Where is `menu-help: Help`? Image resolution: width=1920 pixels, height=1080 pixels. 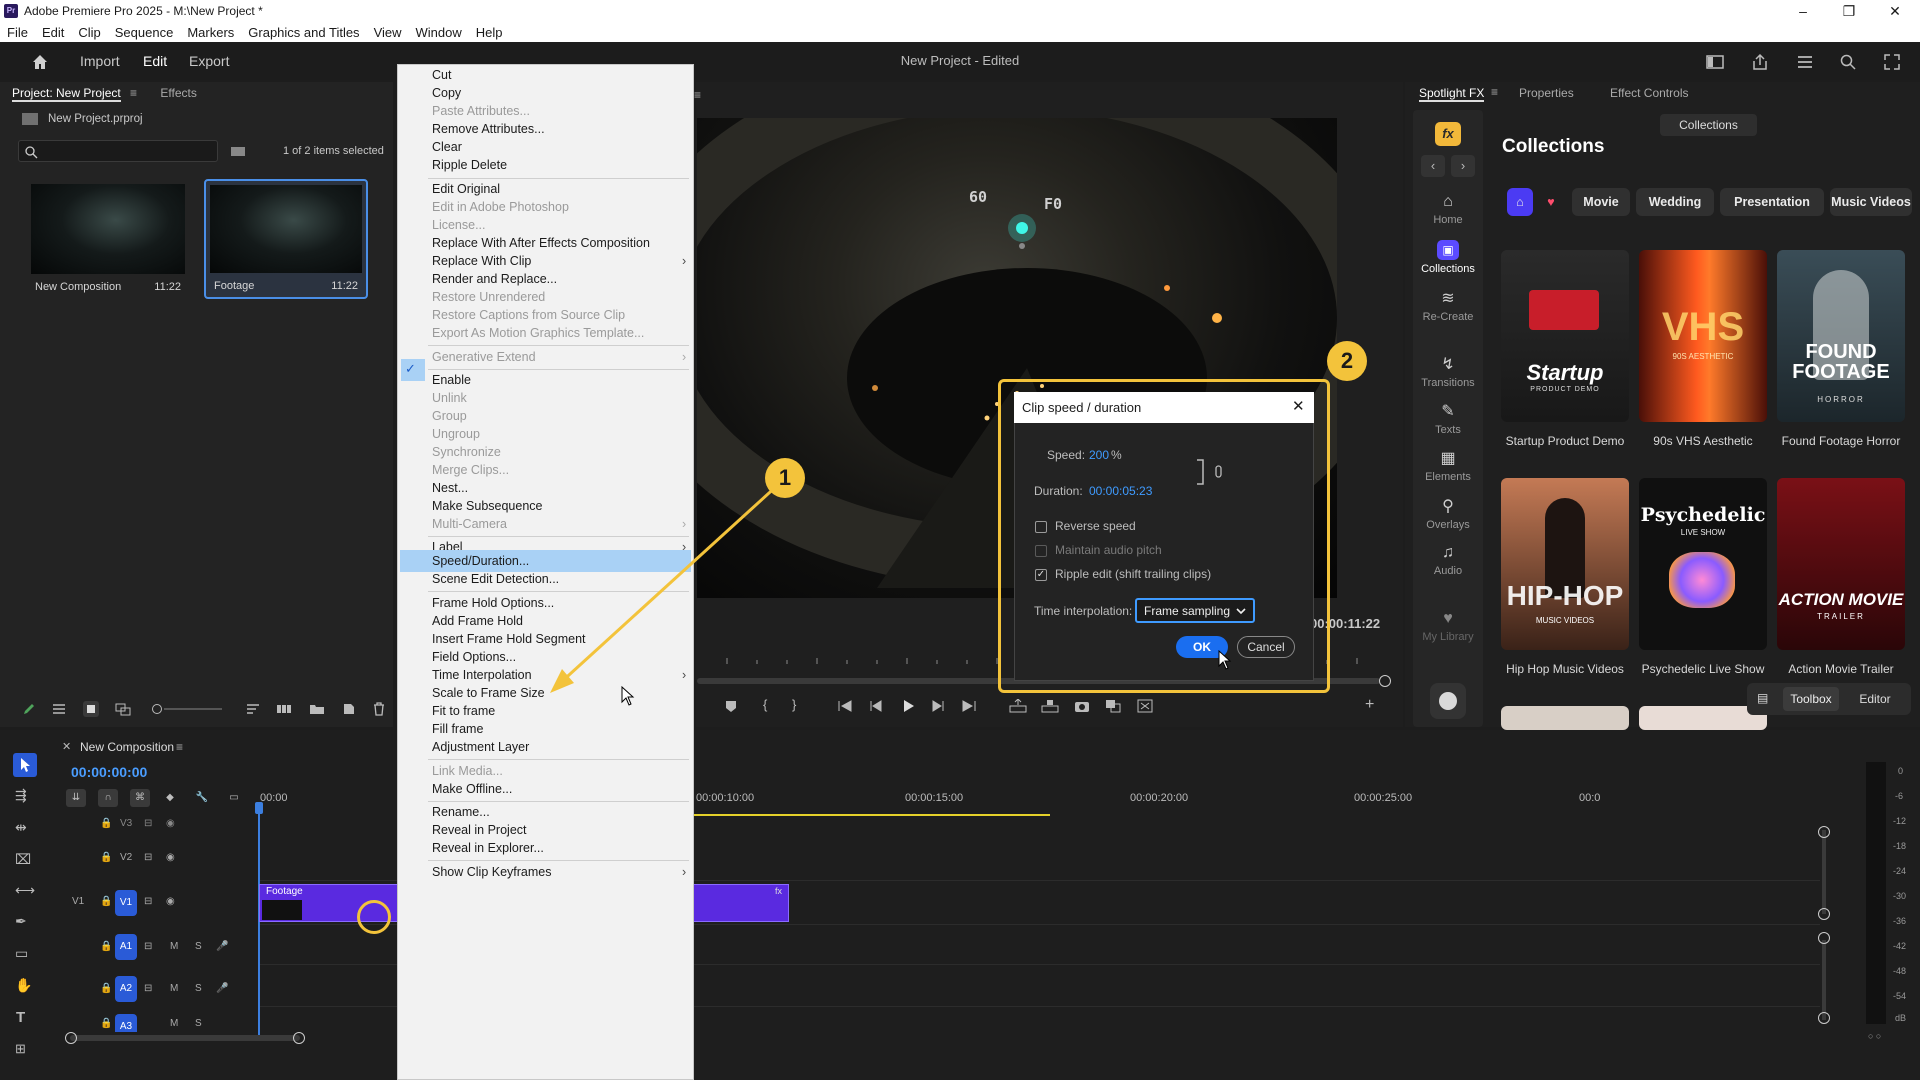
menu-help: Help is located at coordinates (489, 31).